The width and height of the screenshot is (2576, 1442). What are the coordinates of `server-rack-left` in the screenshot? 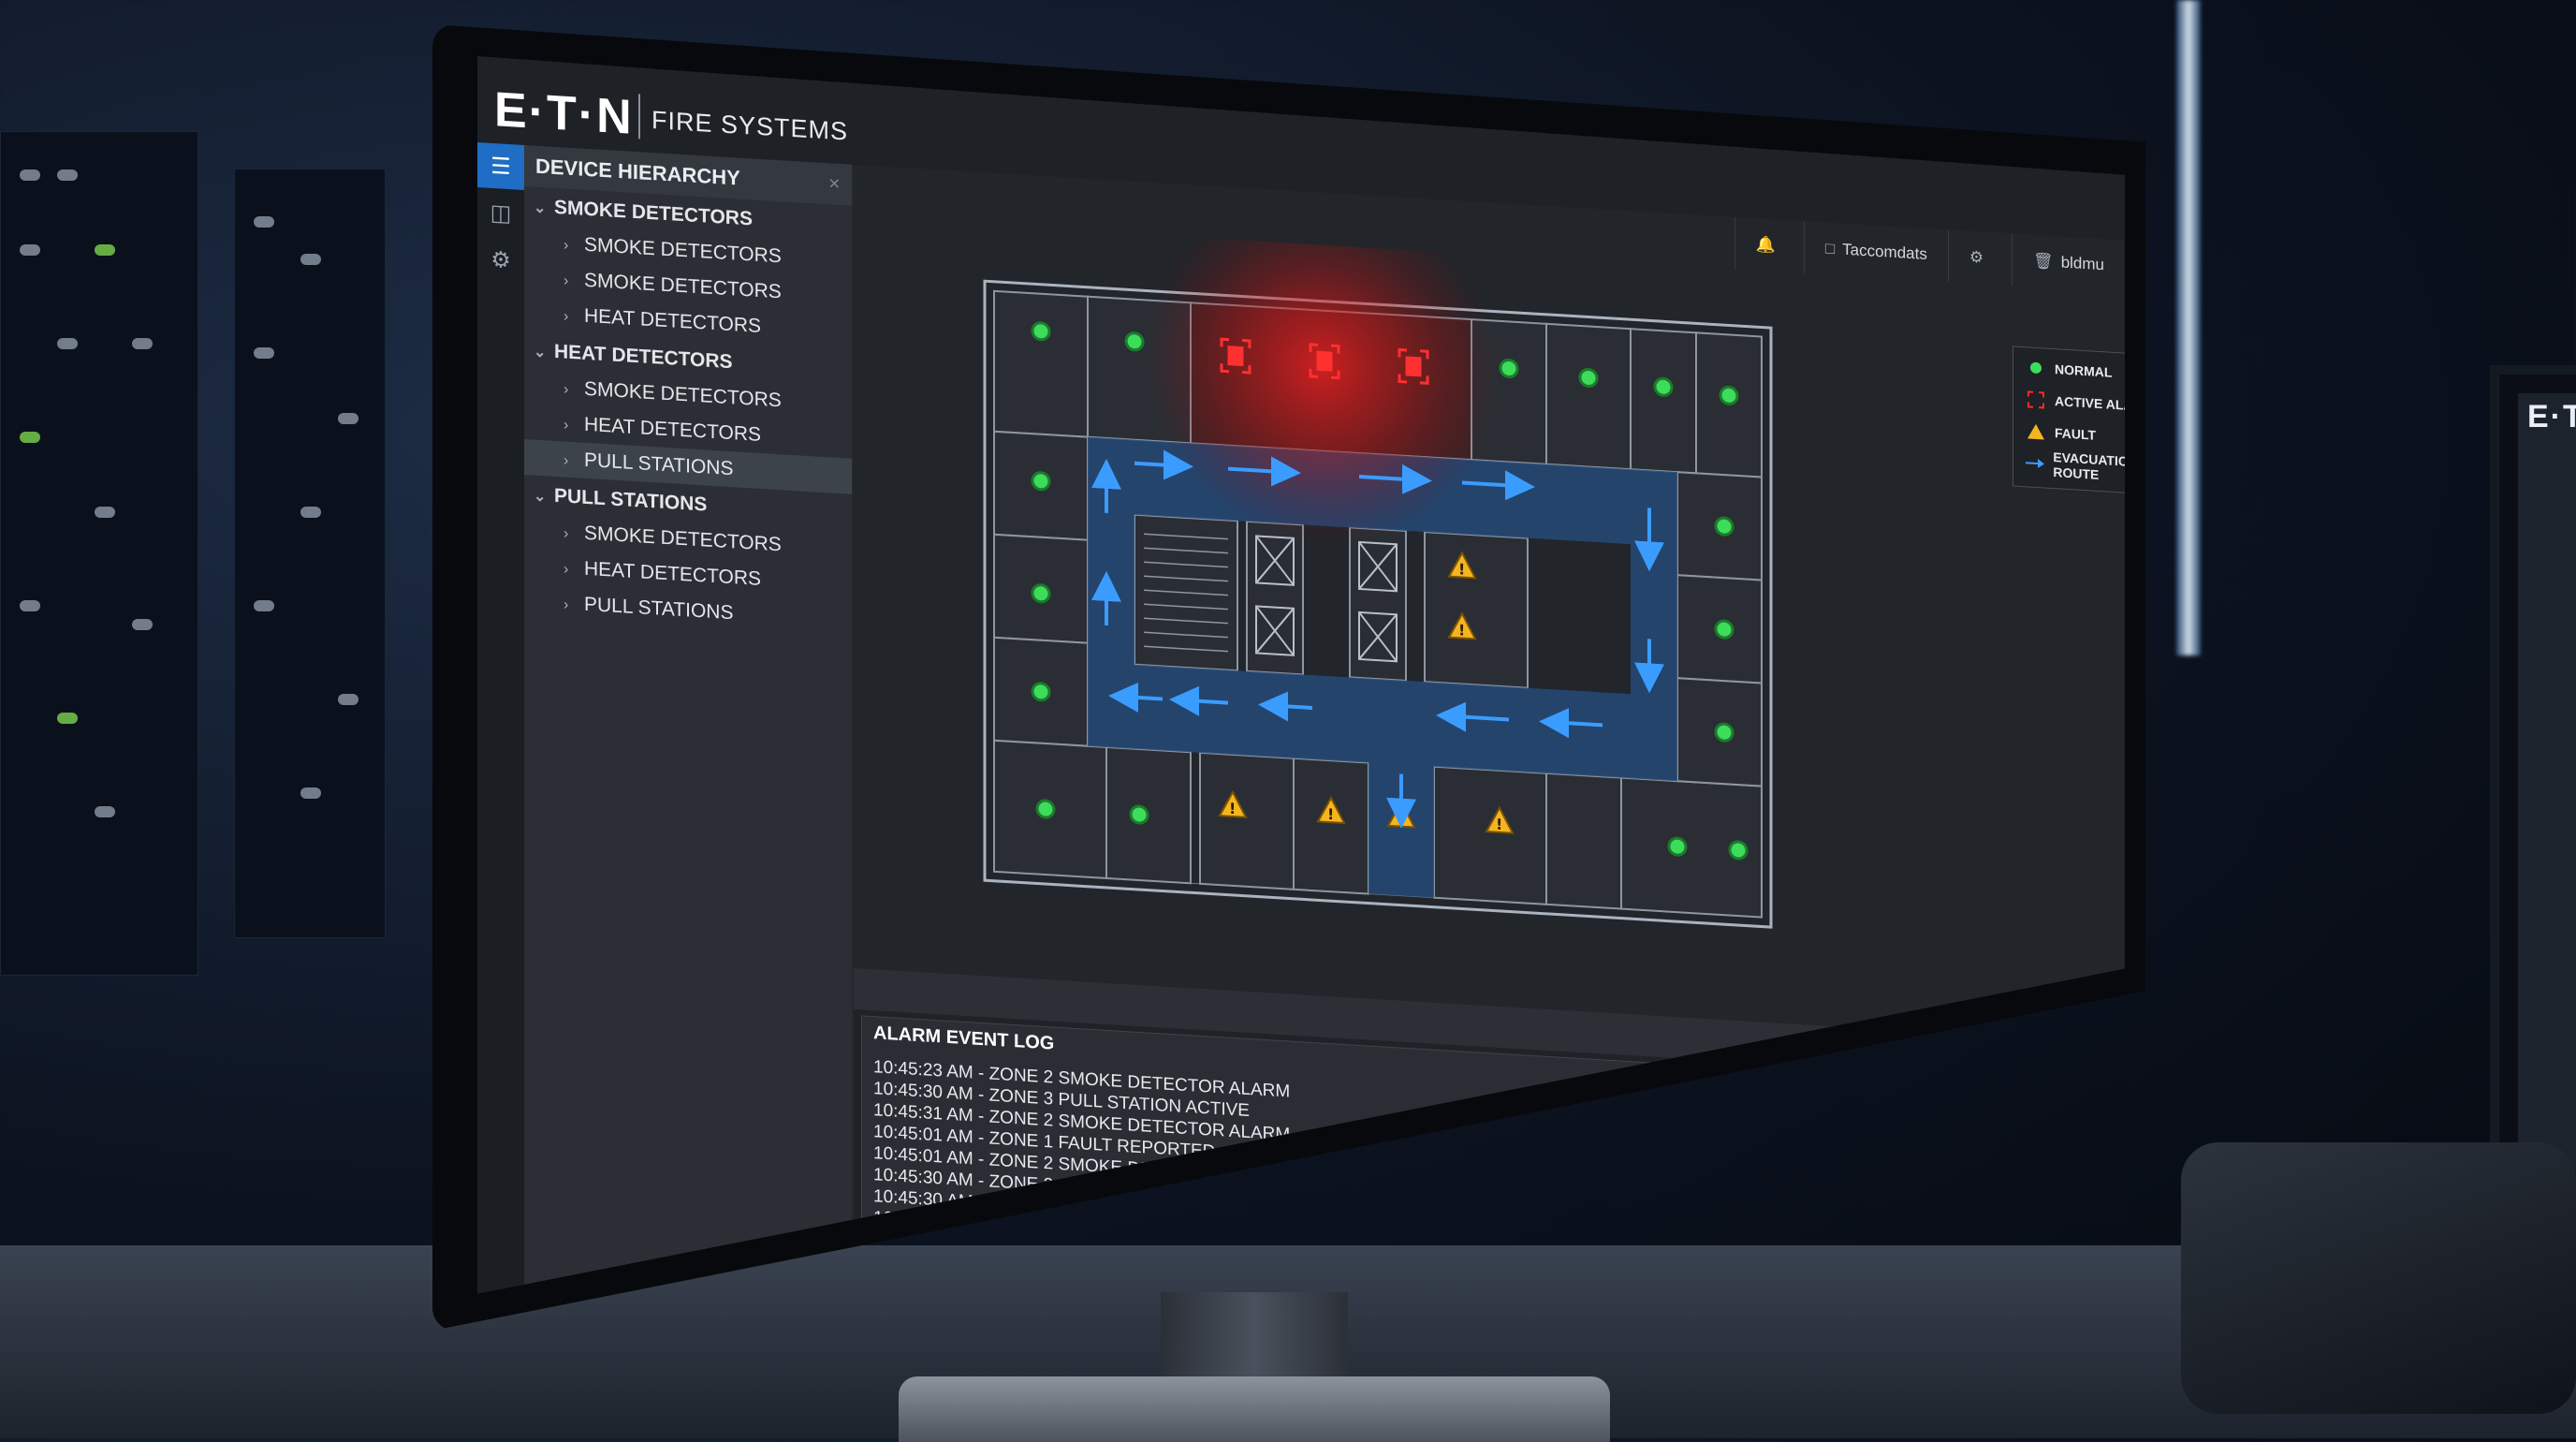 It's located at (99, 553).